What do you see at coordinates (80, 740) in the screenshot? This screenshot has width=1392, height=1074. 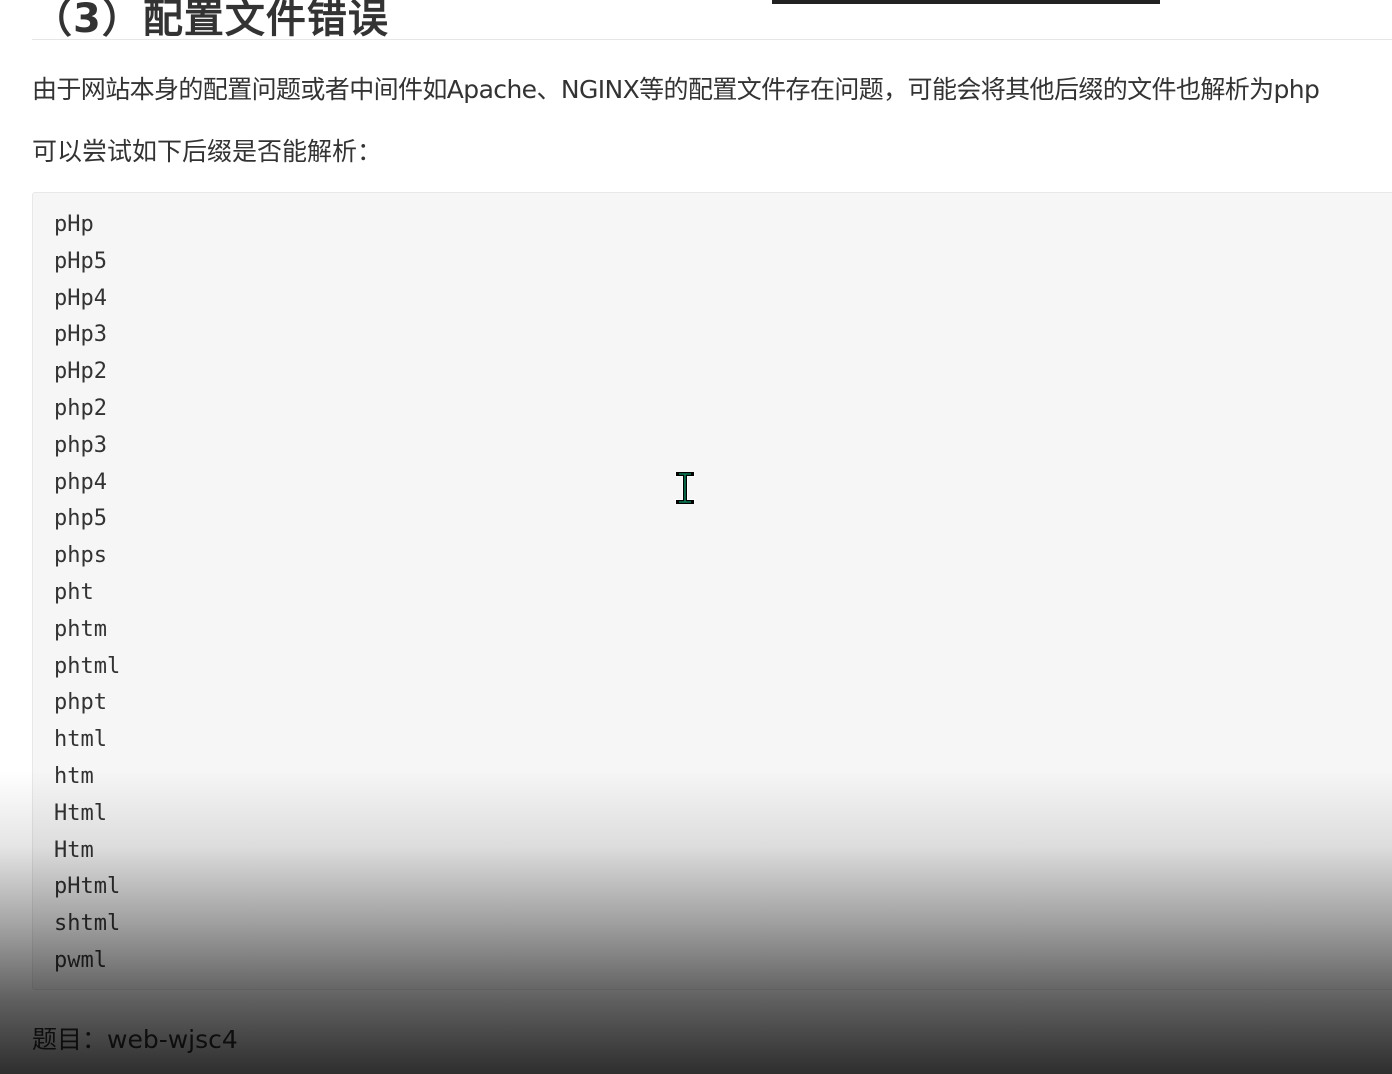 I see `code-line: html` at bounding box center [80, 740].